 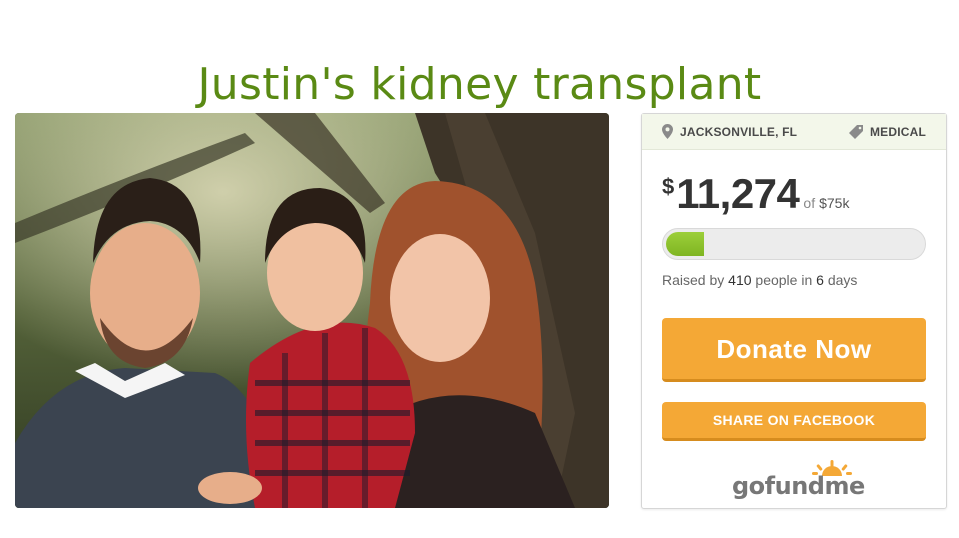 What do you see at coordinates (479, 85) in the screenshot?
I see `campaign-title: Justin's kidney transplant` at bounding box center [479, 85].